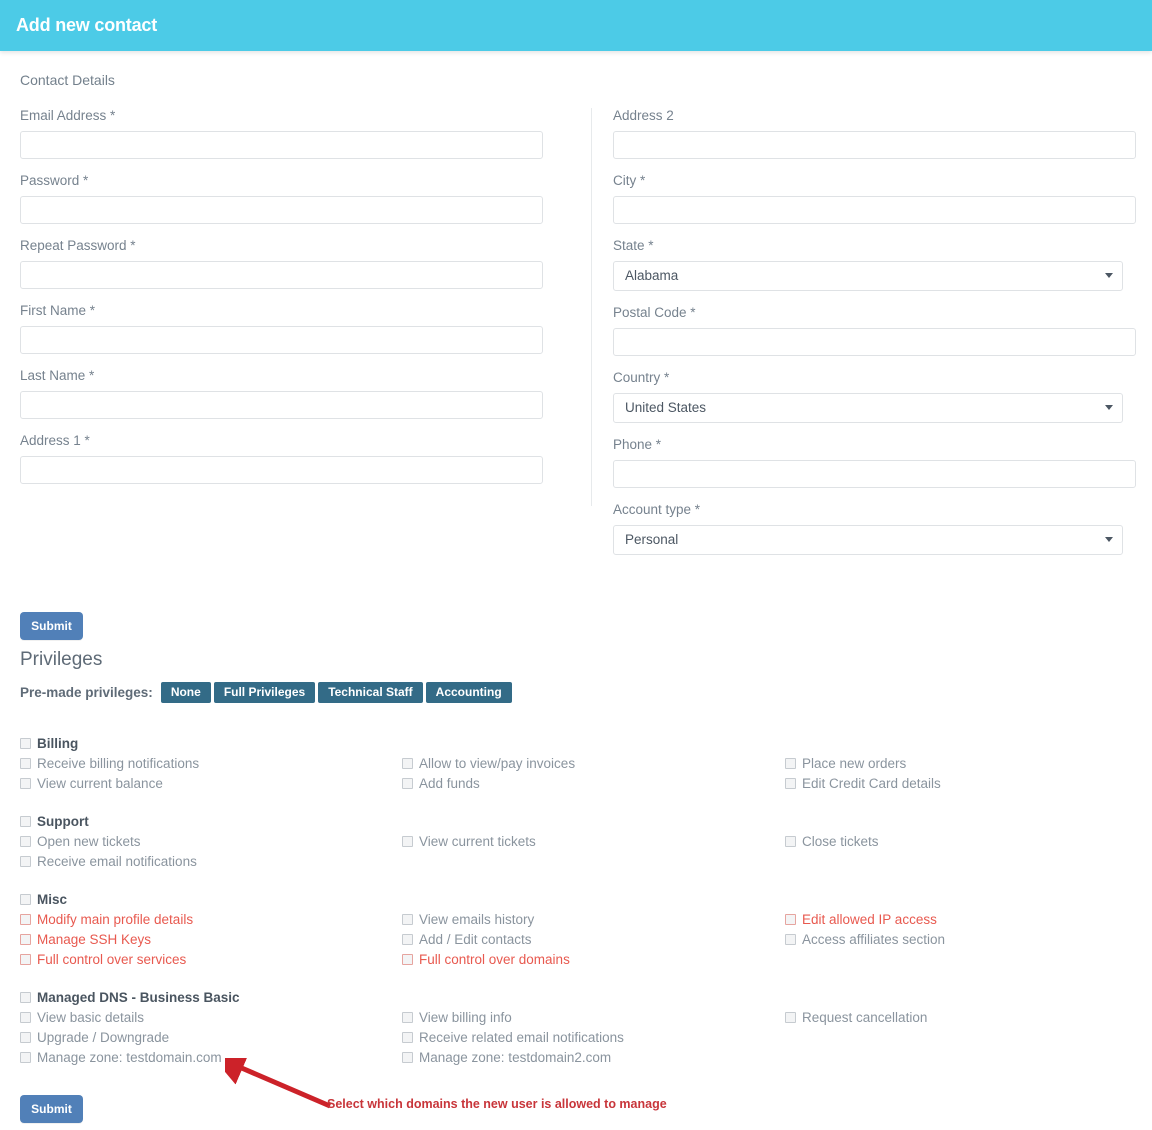 The image size is (1152, 1130). I want to click on form-field-password-field: Password *, so click(282, 198).